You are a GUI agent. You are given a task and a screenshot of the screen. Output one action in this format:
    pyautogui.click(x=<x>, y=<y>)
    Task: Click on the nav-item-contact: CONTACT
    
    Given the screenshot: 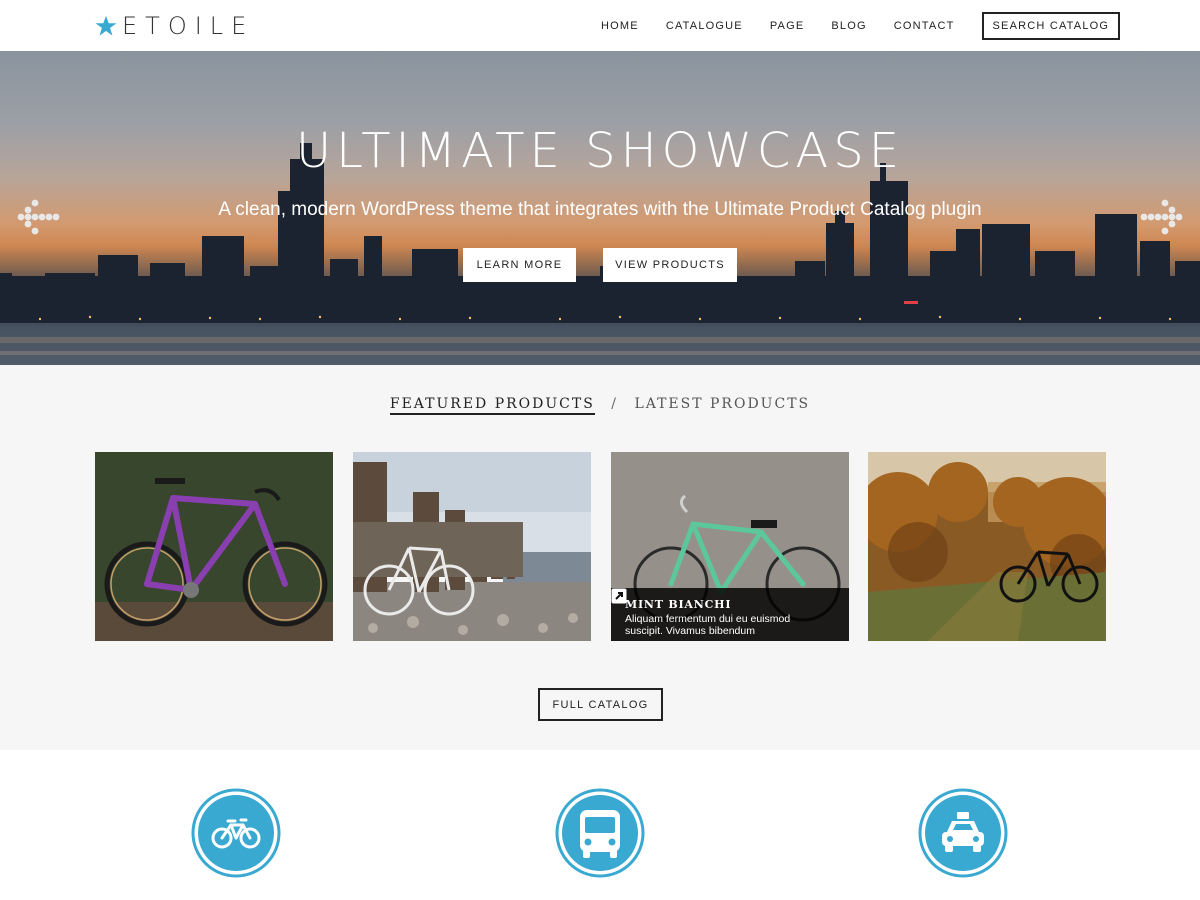 What is the action you would take?
    pyautogui.click(x=924, y=26)
    